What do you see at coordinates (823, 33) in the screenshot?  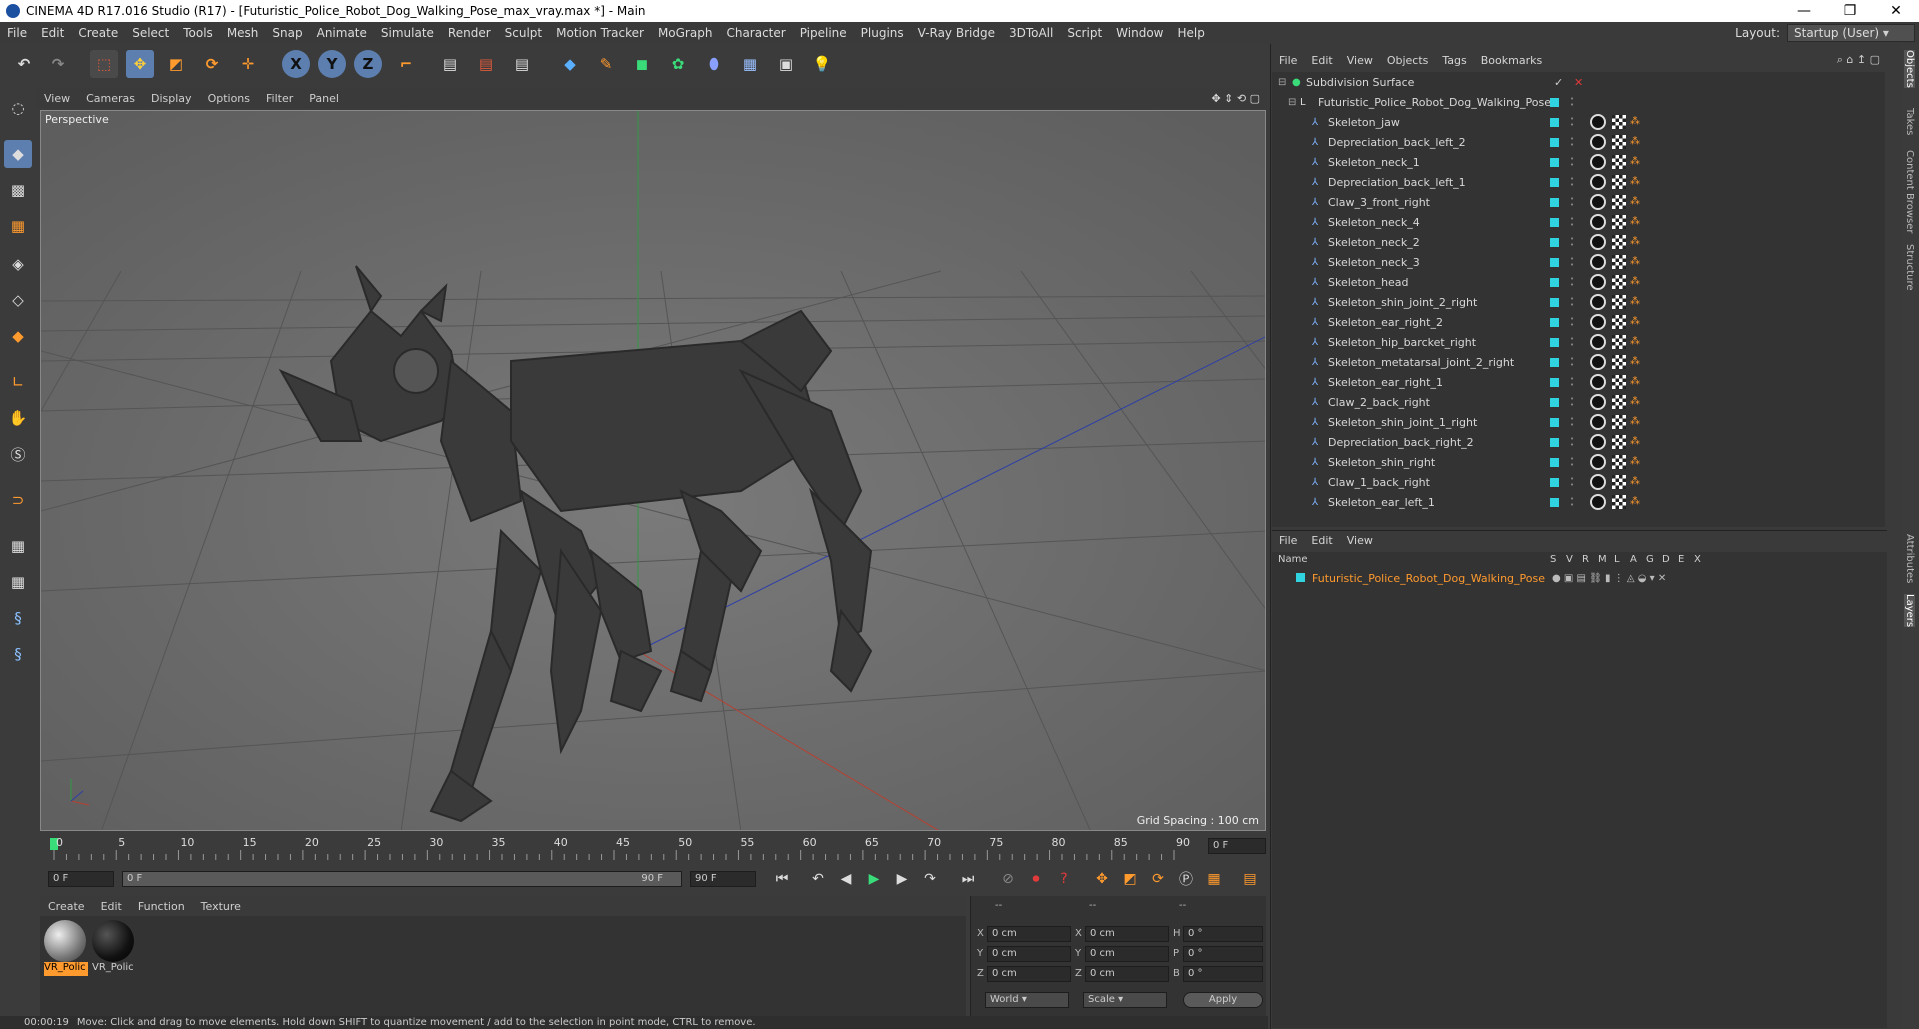 I see `menu-pipeline: Pipeline` at bounding box center [823, 33].